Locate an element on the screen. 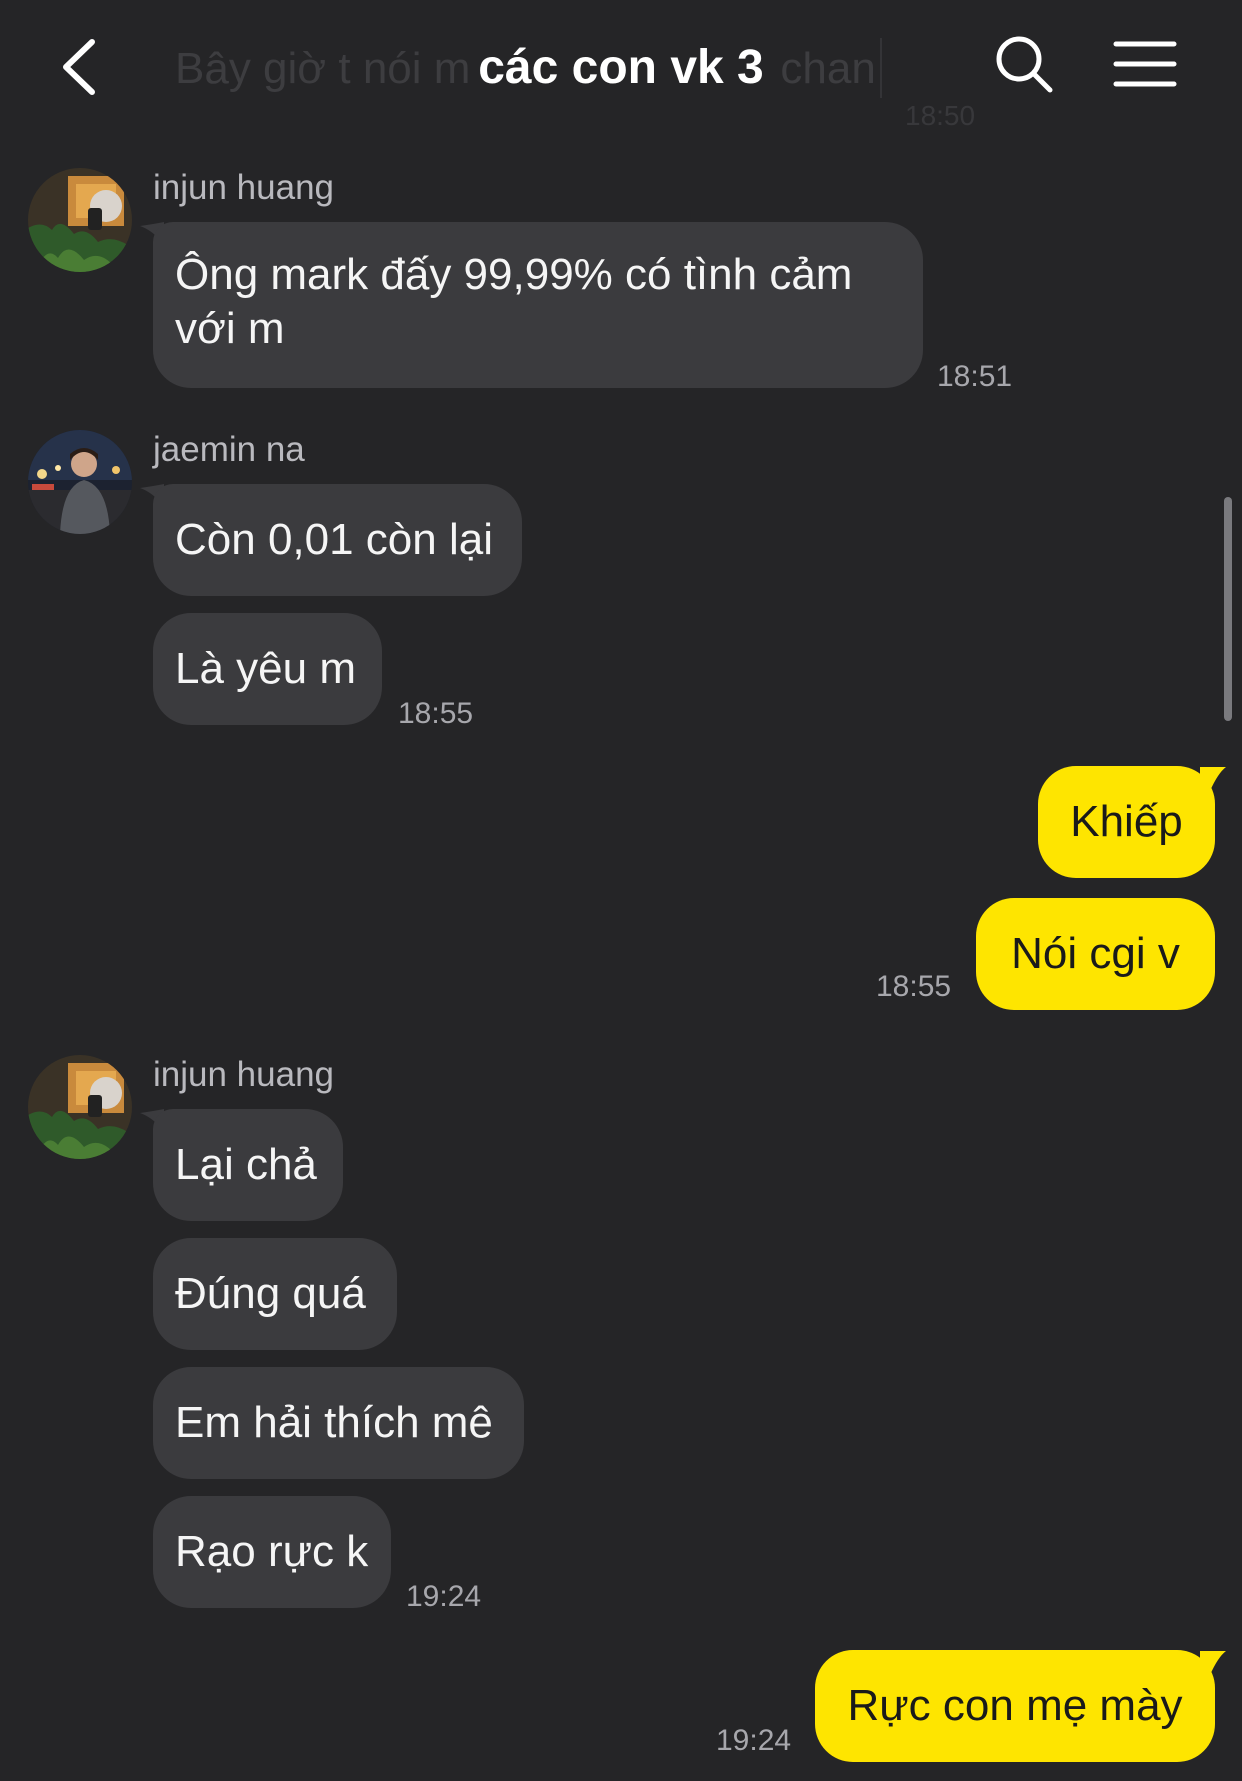  message-bubble: Rạo rực k is located at coordinates (272, 1552).